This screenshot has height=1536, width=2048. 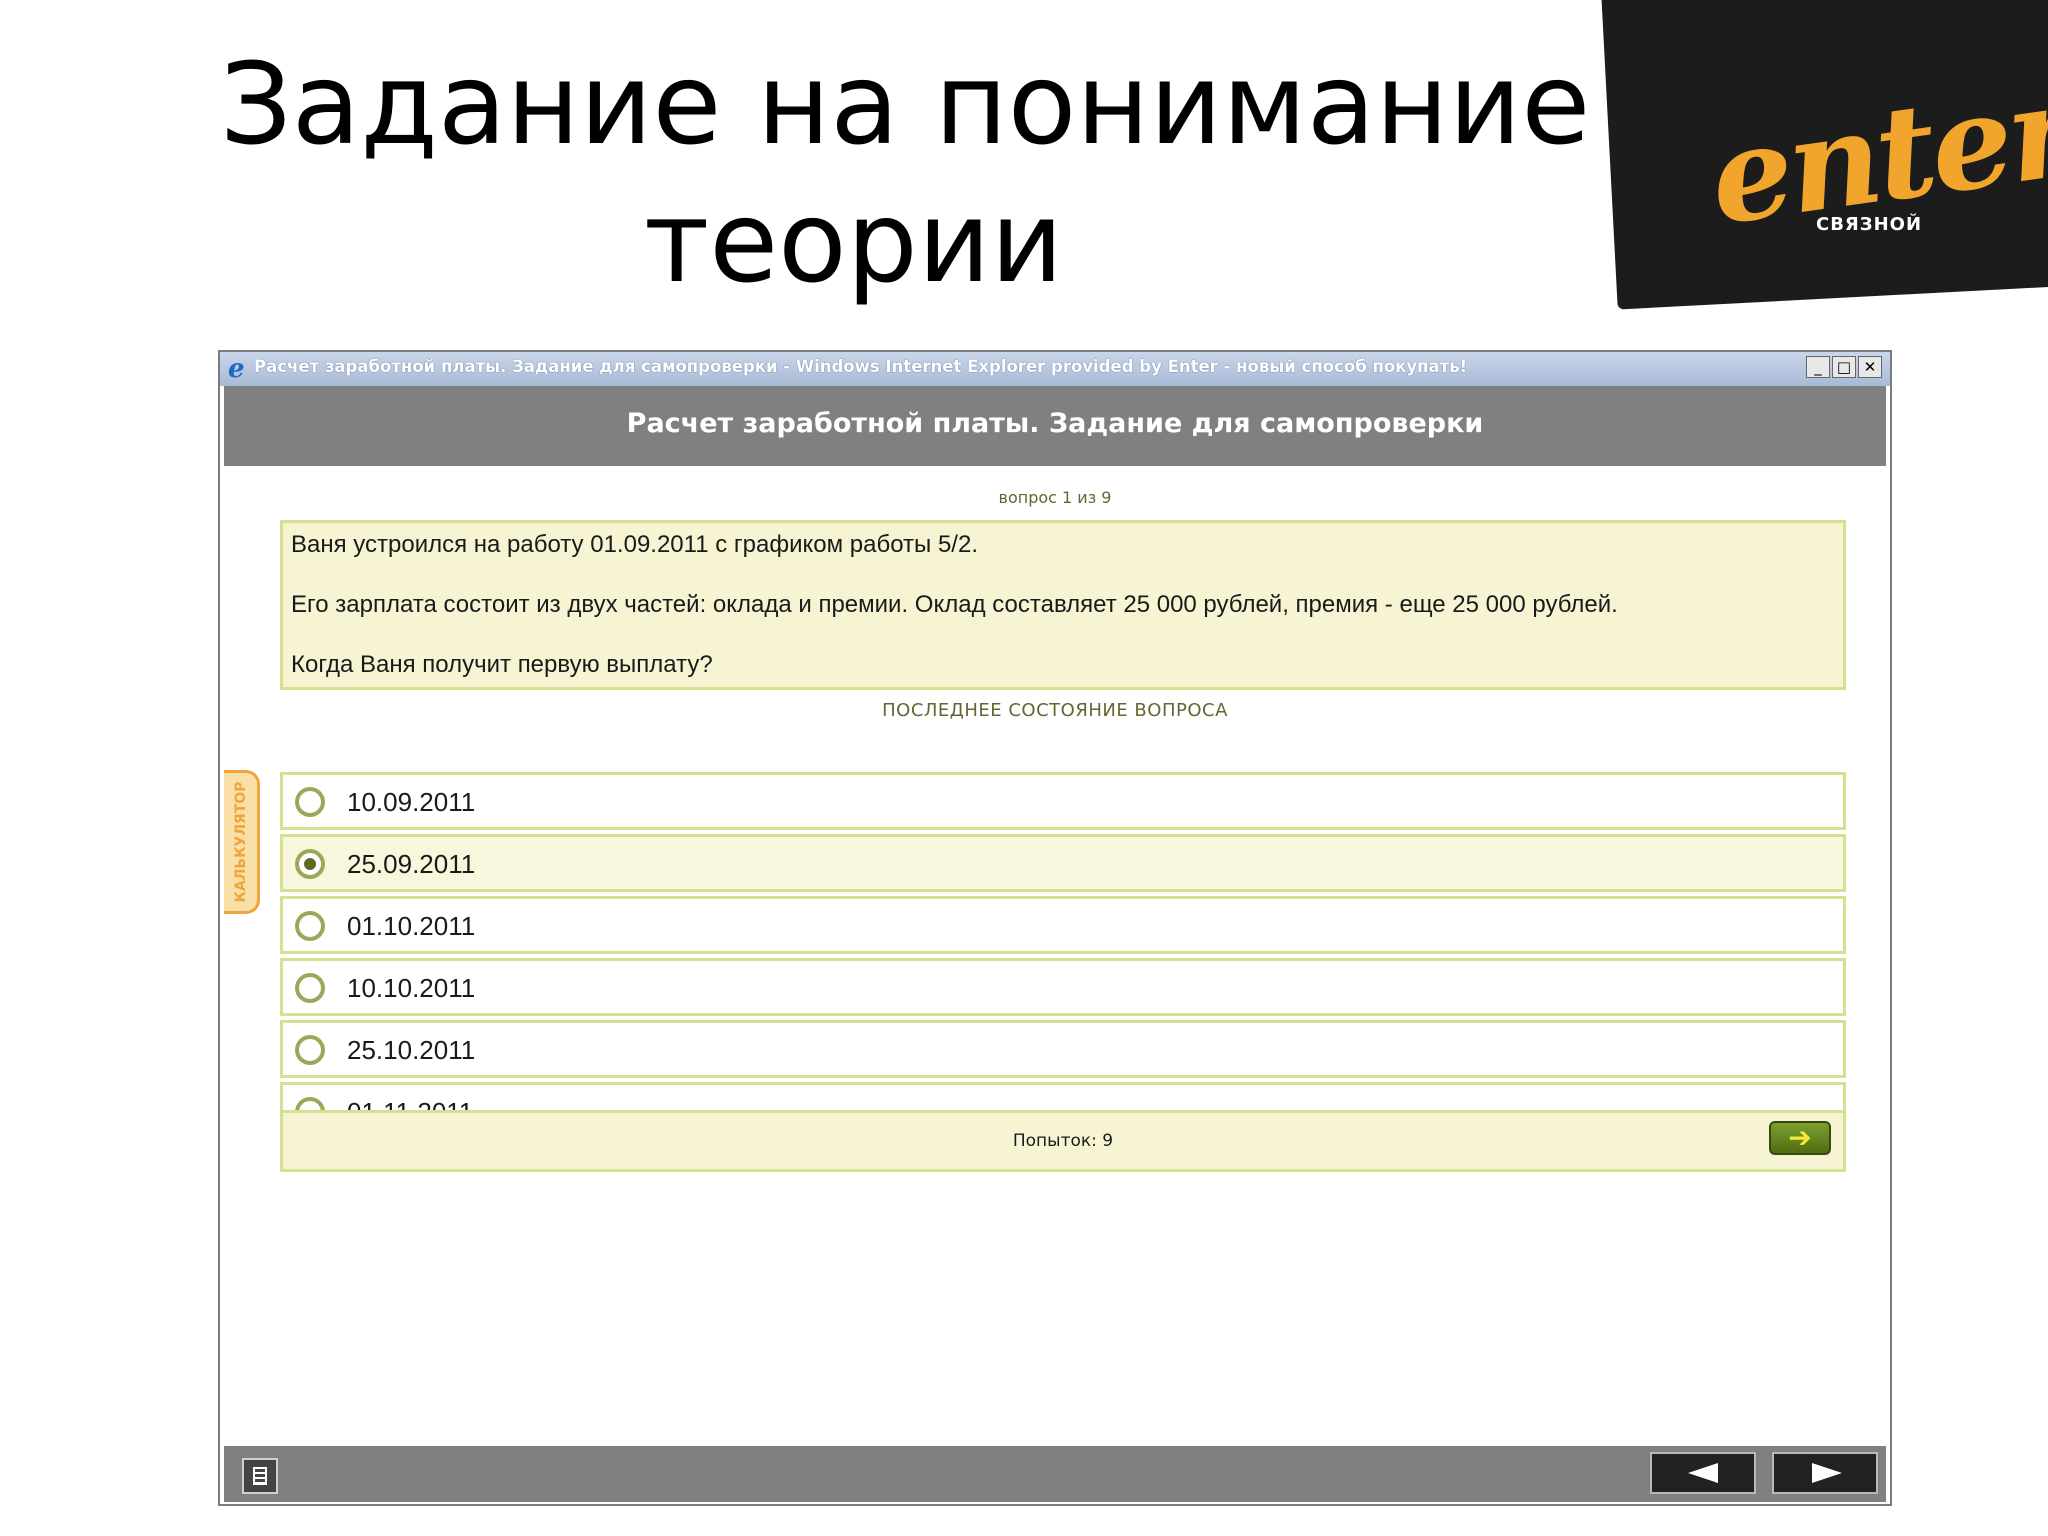 What do you see at coordinates (1869, 224) in the screenshot?
I see `enter-logo-subtitle: СВЯЗНОЙ` at bounding box center [1869, 224].